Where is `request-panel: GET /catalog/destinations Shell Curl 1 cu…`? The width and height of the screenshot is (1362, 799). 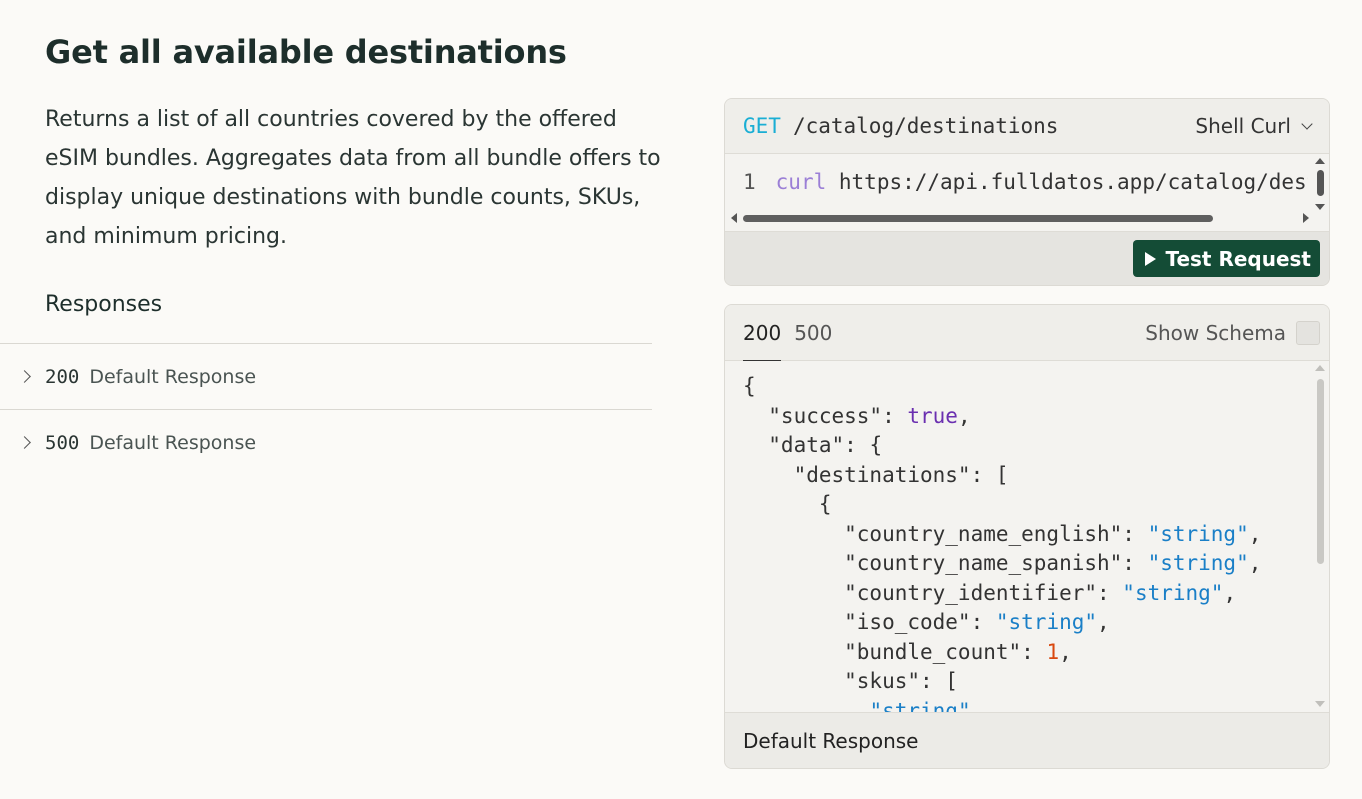 request-panel: GET /catalog/destinations Shell Curl 1 cu… is located at coordinates (1027, 192).